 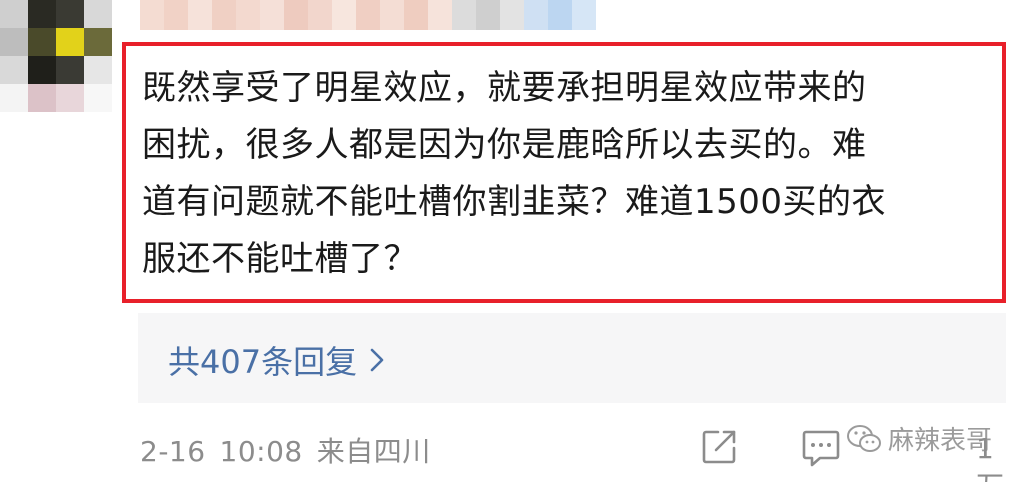 I want to click on comment-icon, so click(x=821, y=448).